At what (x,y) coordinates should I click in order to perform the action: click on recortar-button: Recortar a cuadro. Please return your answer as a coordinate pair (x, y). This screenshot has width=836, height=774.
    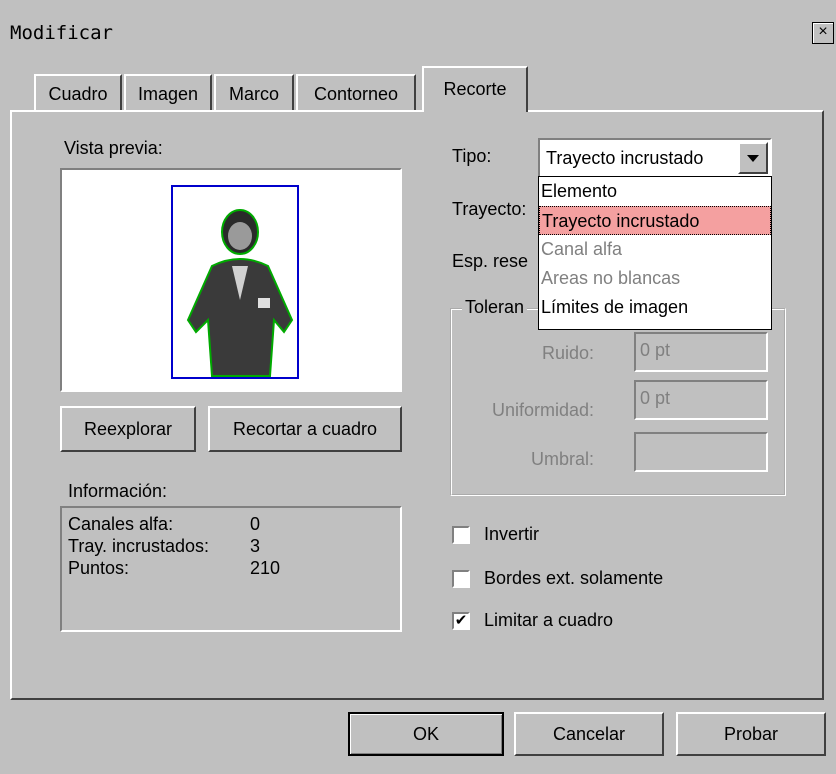
    Looking at the image, I should click on (305, 429).